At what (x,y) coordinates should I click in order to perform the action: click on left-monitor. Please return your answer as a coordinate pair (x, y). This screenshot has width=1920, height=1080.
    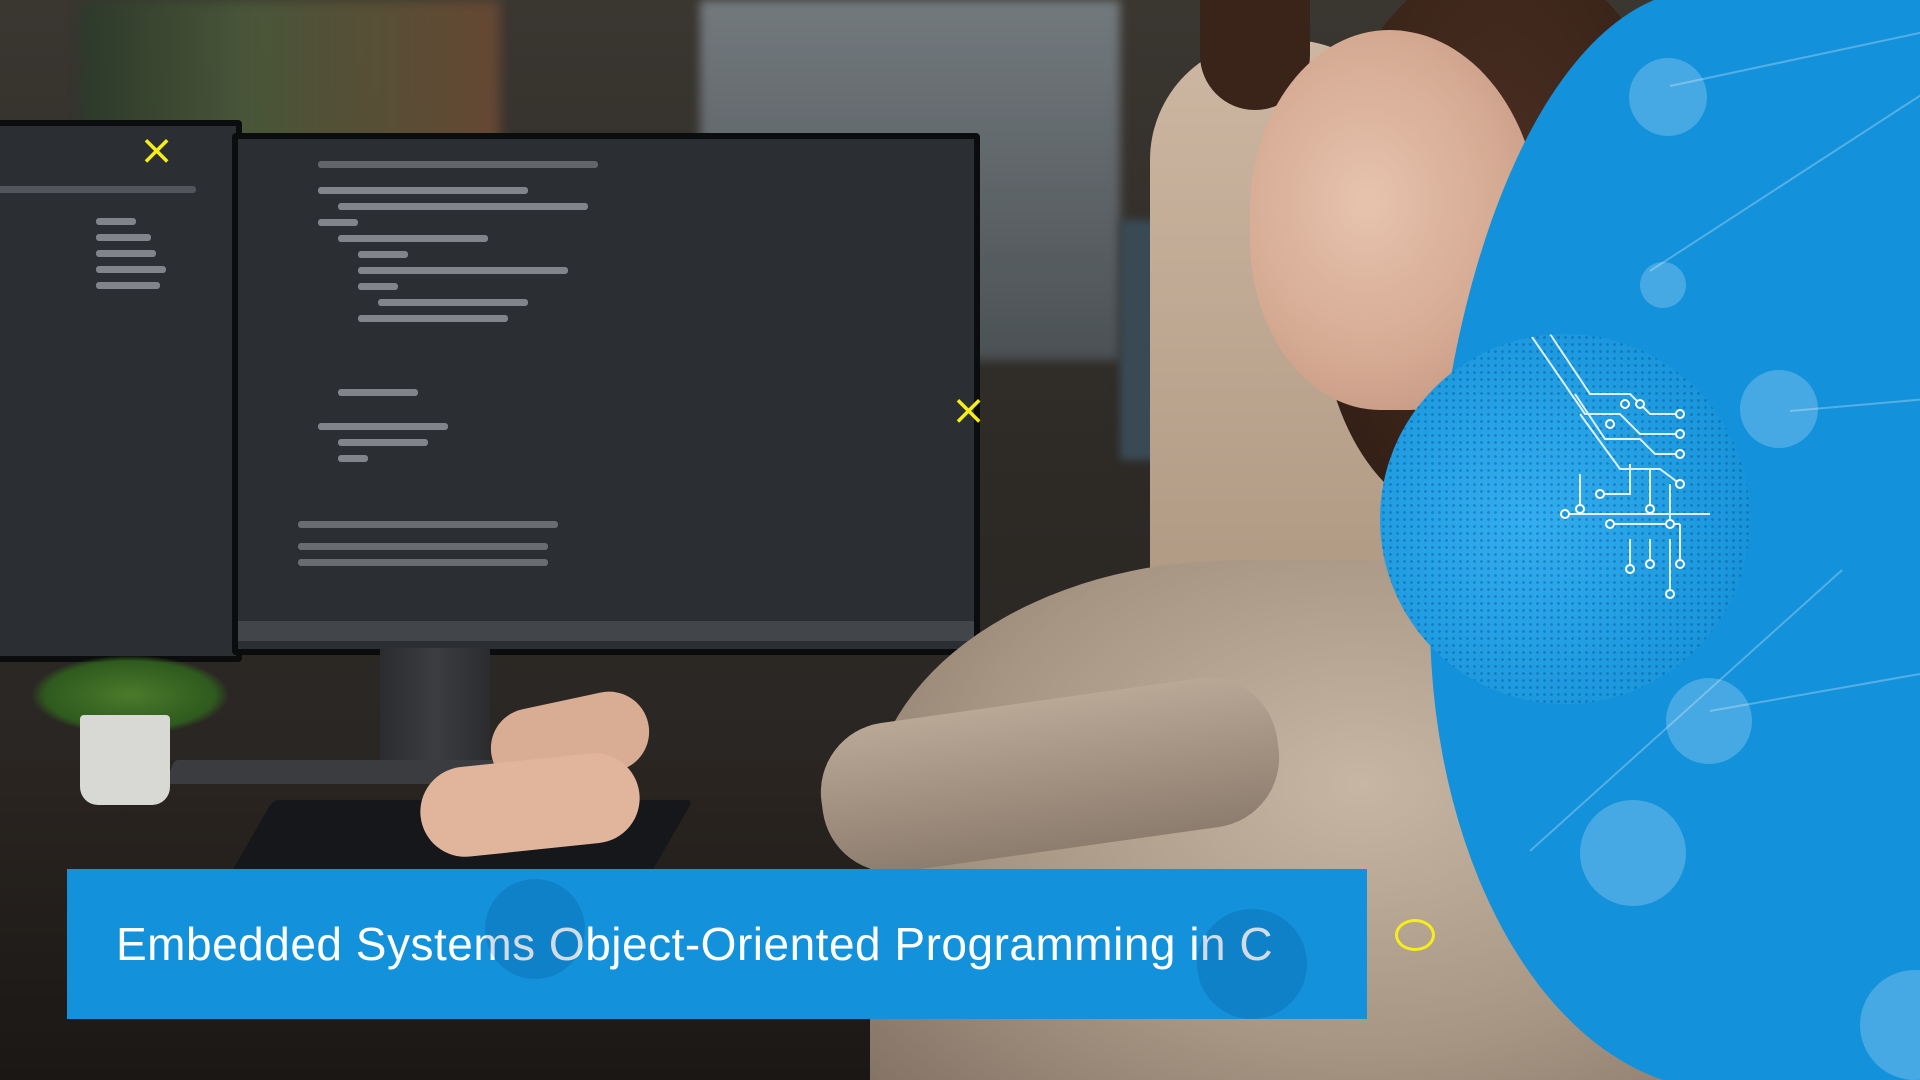
    Looking at the image, I should click on (121, 391).